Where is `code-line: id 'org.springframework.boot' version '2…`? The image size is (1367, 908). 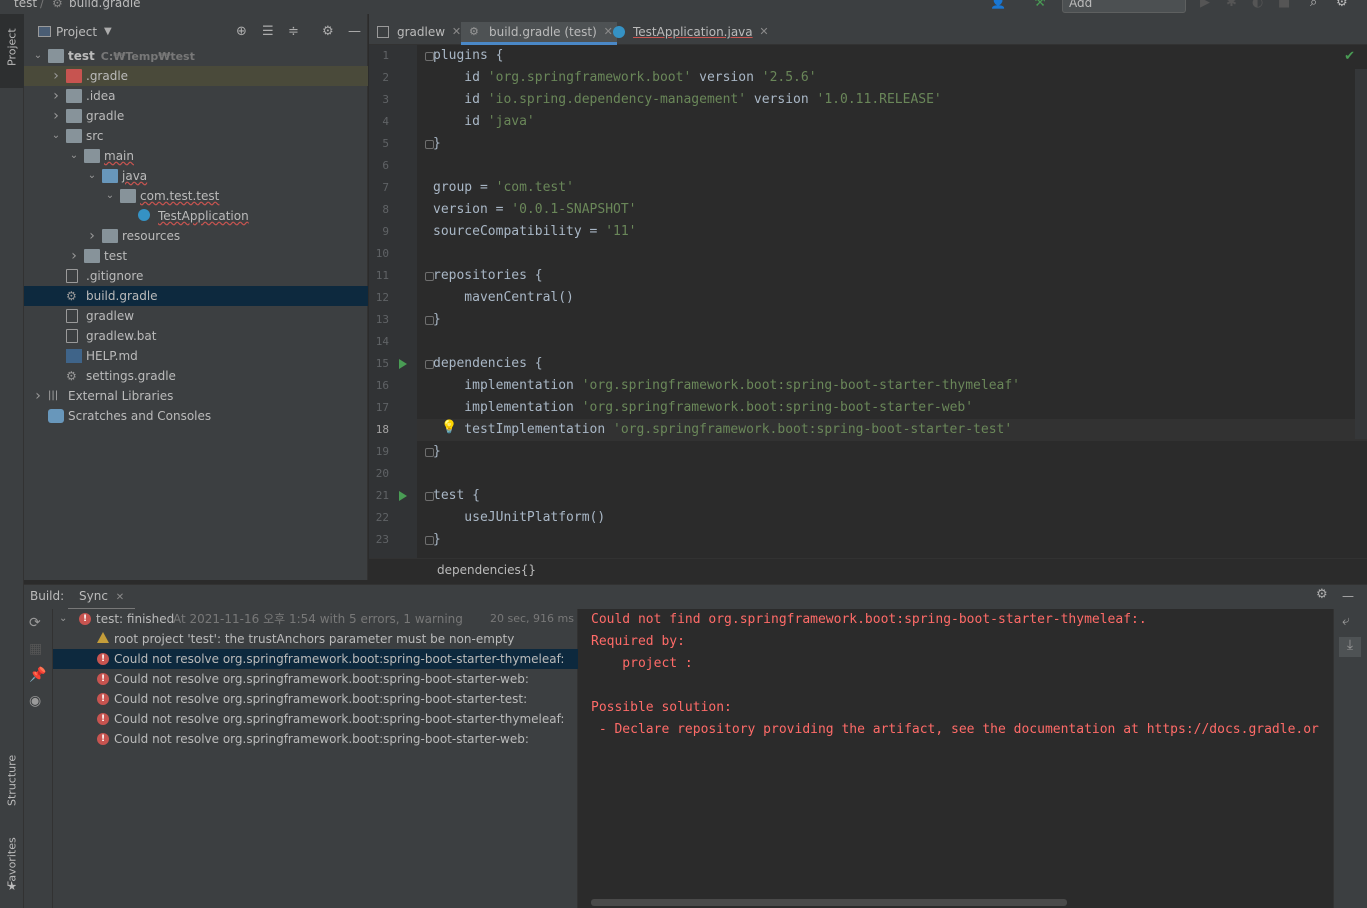 code-line: id 'org.springframework.boot' version '2… is located at coordinates (624, 78).